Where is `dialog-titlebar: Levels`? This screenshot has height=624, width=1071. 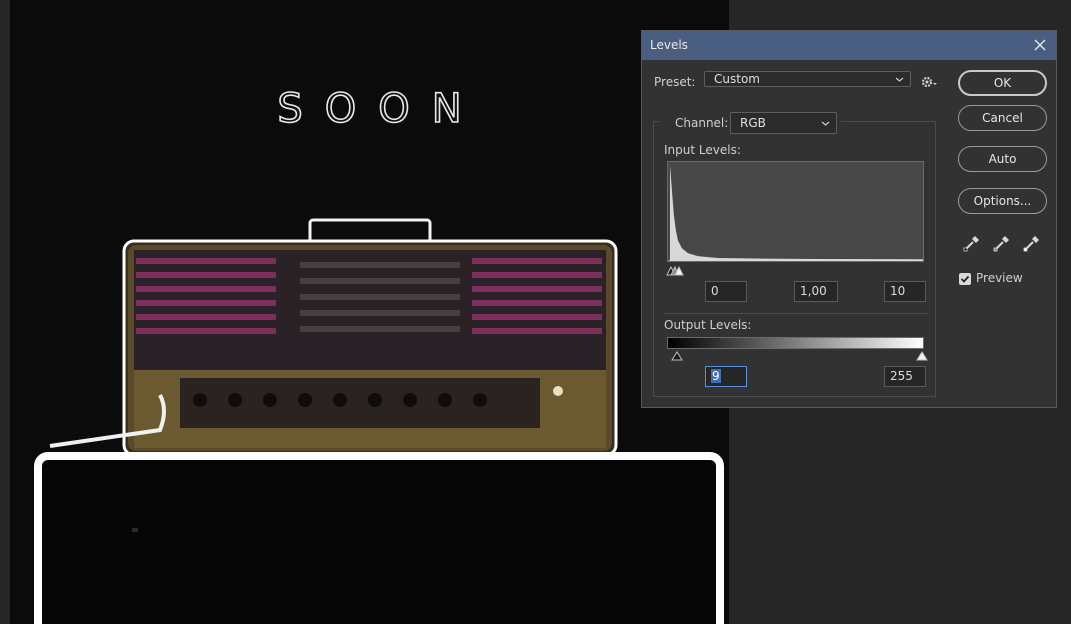 dialog-titlebar: Levels is located at coordinates (849, 45).